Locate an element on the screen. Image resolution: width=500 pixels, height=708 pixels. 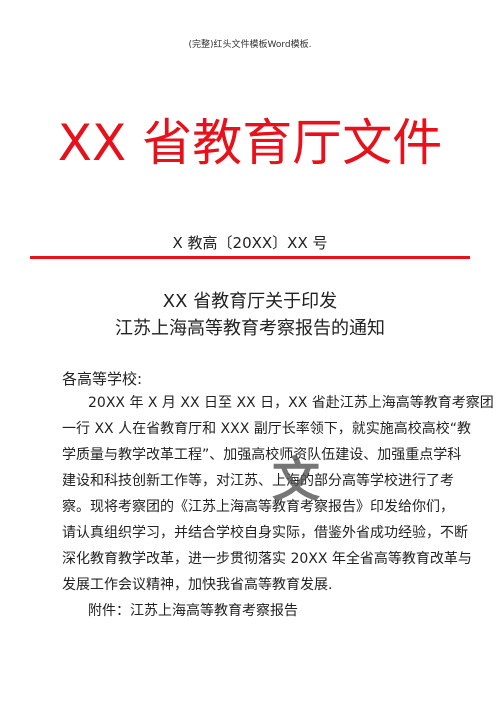
page-header: (完整)红头文件模板Word模板. is located at coordinates (250, 45).